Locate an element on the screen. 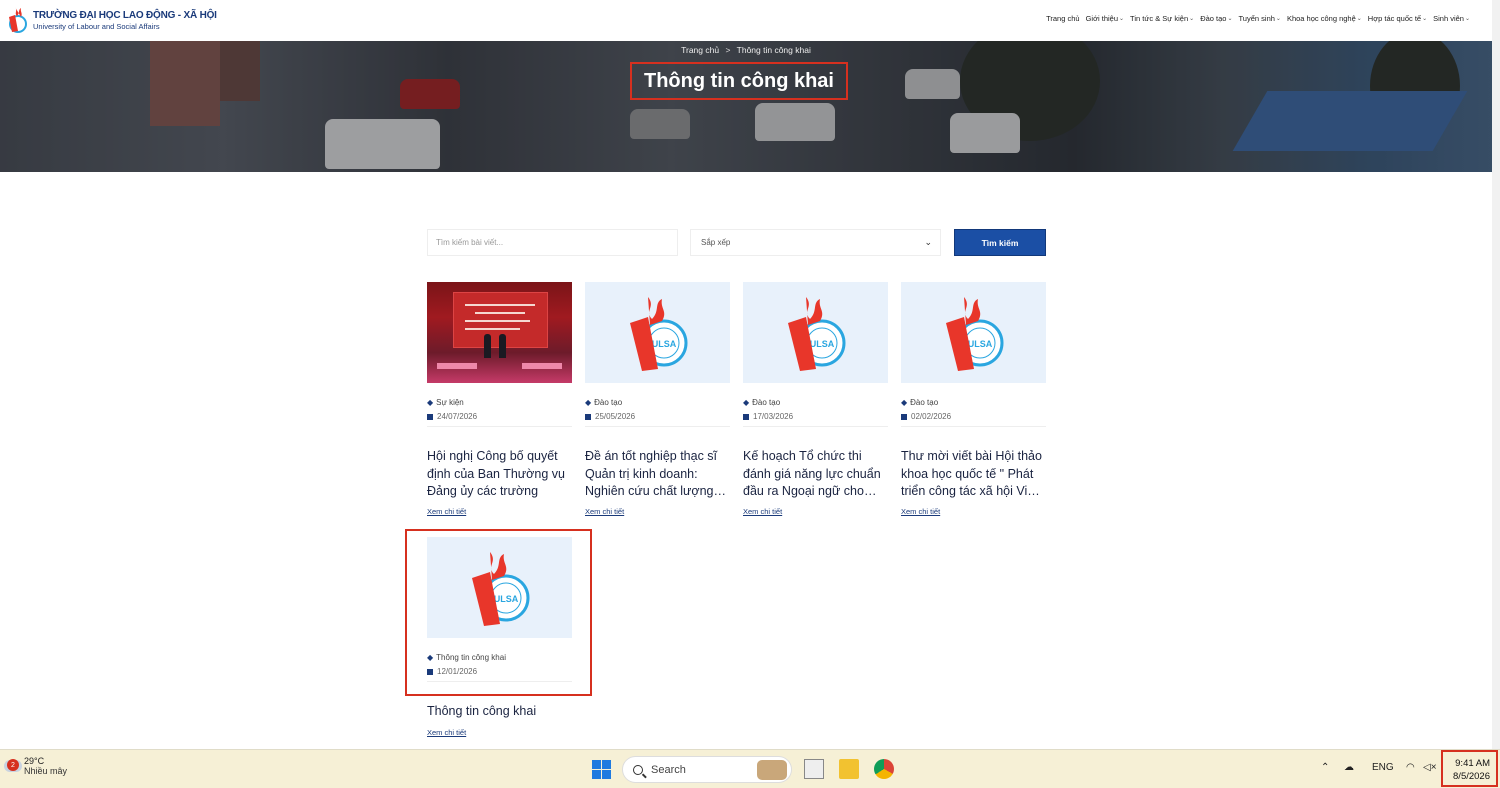 Image resolution: width=1500 pixels, height=788 pixels. nav-item-science-tech: Khoa học công nghệ ⌄ is located at coordinates (1324, 18).